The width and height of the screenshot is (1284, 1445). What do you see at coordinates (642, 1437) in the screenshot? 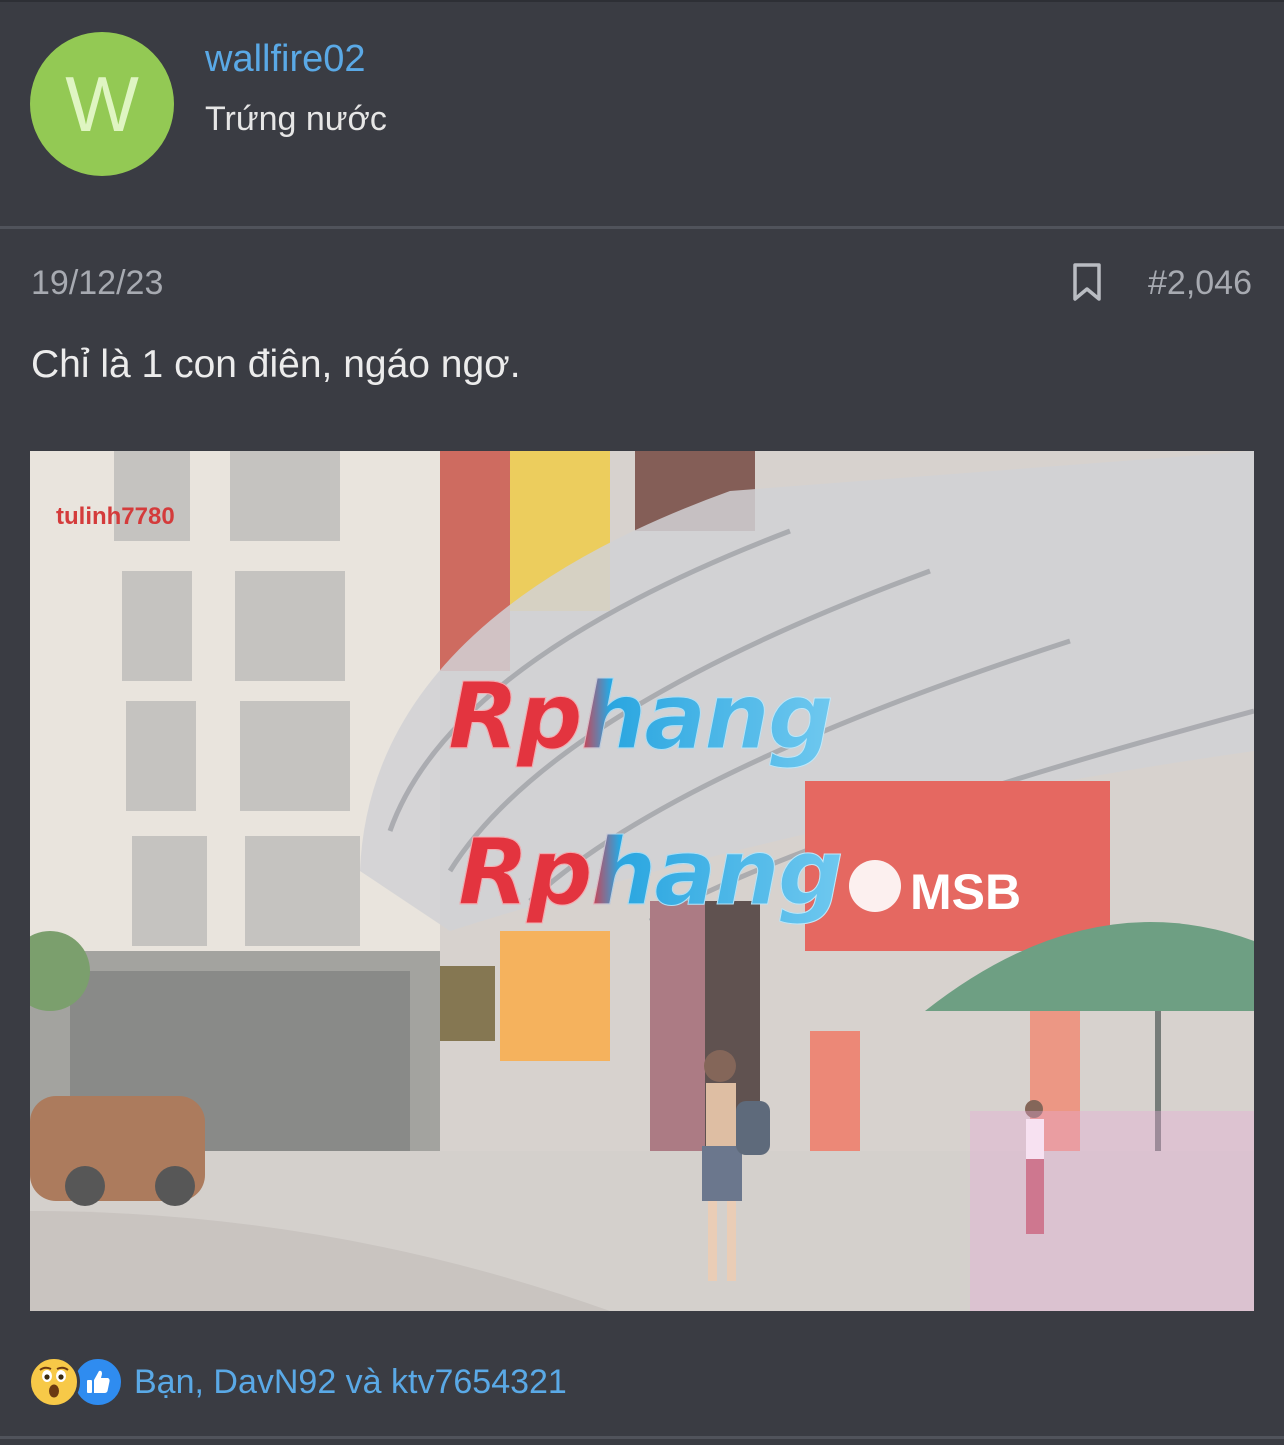
I see `bottom-divider` at bounding box center [642, 1437].